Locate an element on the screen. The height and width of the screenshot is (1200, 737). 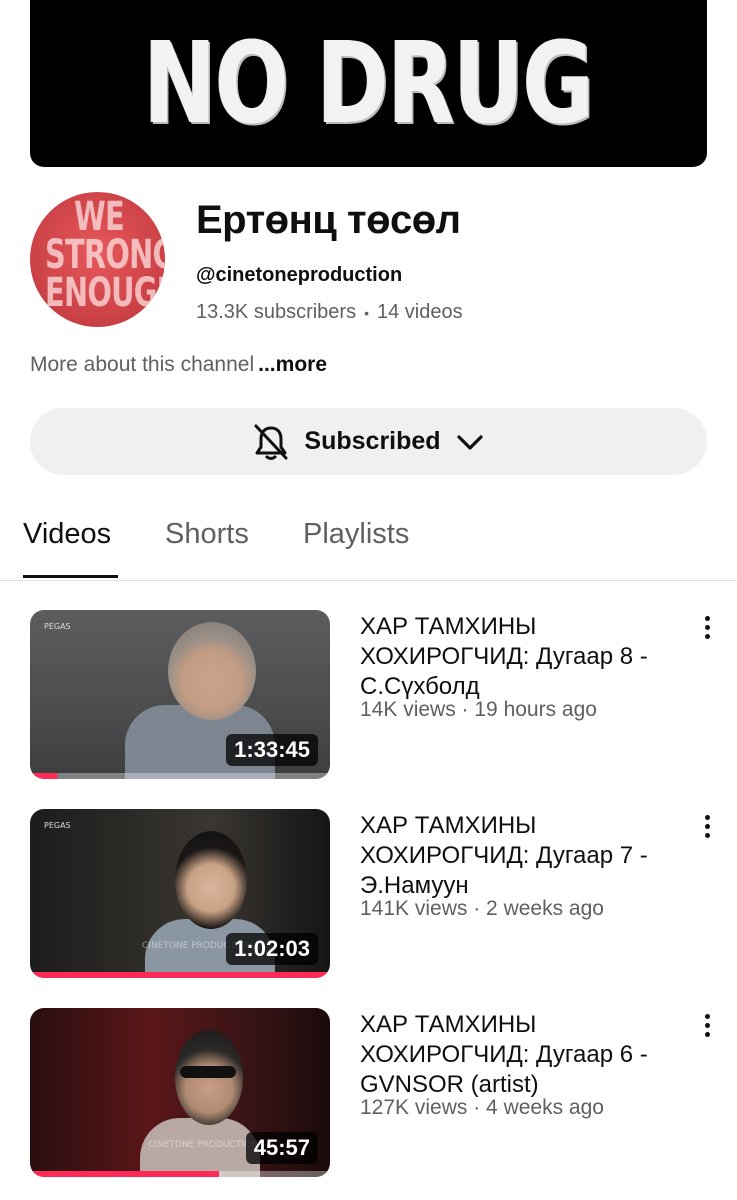
channel-avatar: WE STRONG ENOUGH is located at coordinates (97, 259).